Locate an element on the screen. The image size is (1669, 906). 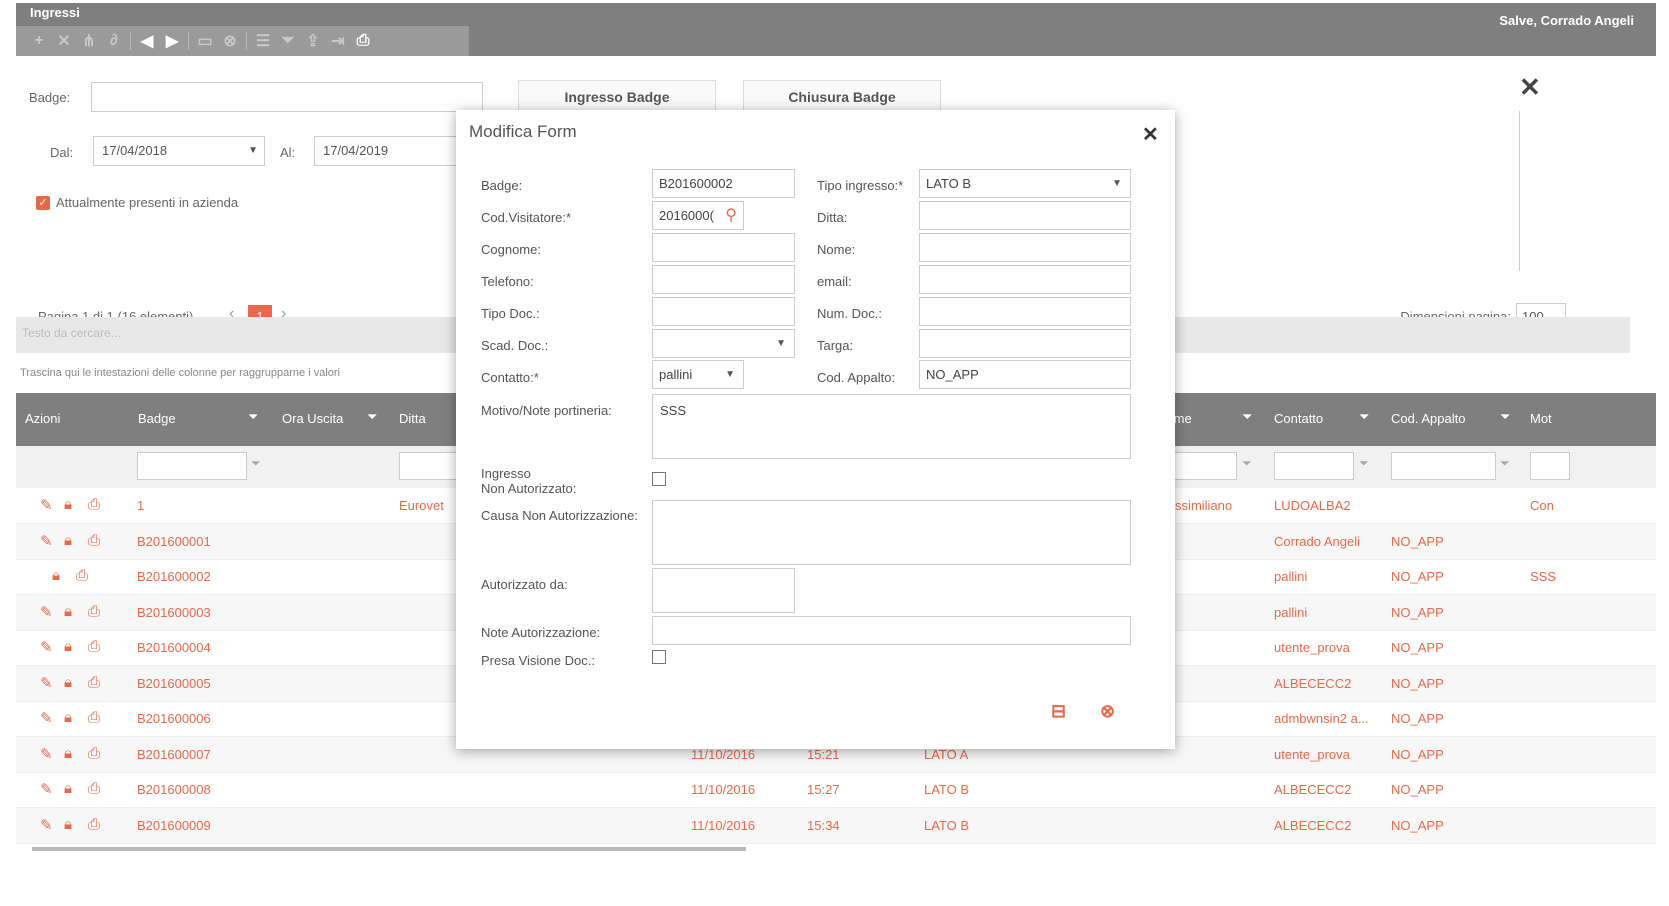
arrow-left-icon: ◀ is located at coordinates (147, 41).